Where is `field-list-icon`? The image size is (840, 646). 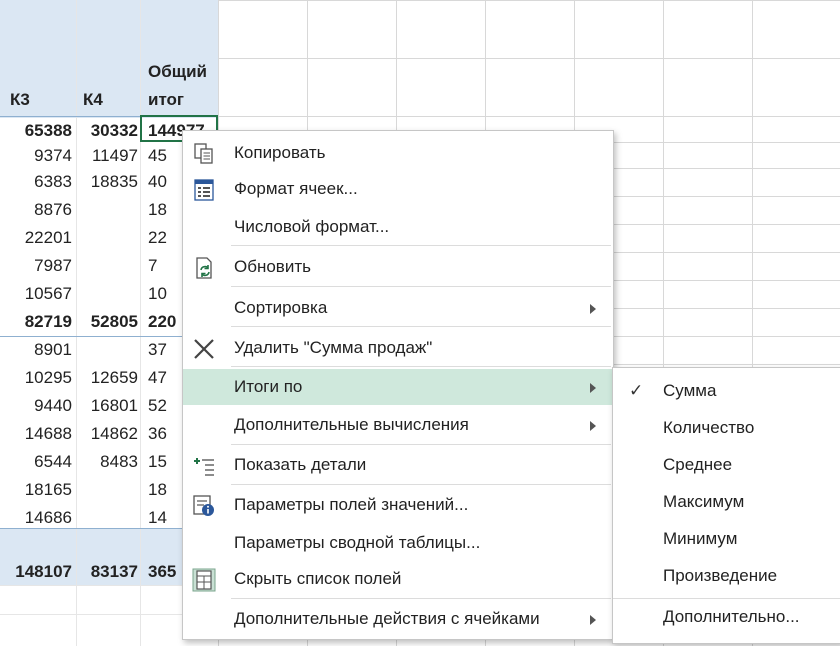
field-list-icon is located at coordinates (204, 580).